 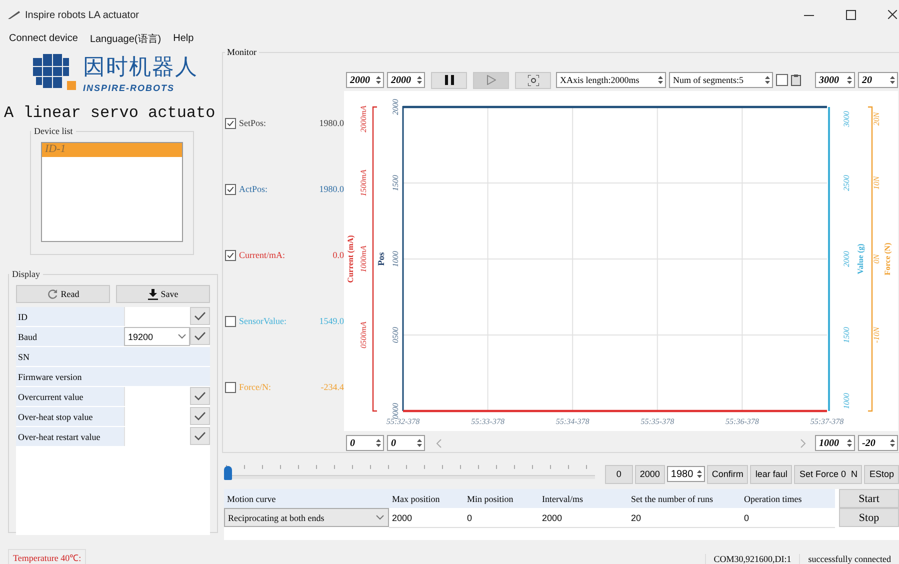 I want to click on field-label: Baud, so click(x=70, y=336).